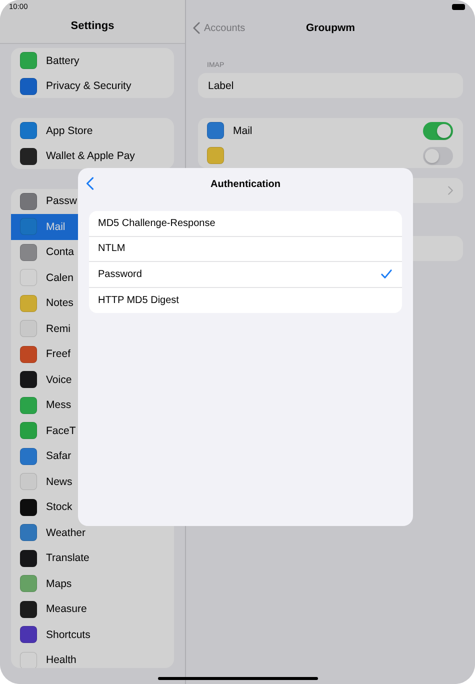 The width and height of the screenshot is (475, 684). What do you see at coordinates (243, 130) in the screenshot?
I see `toggle-label: Mail` at bounding box center [243, 130].